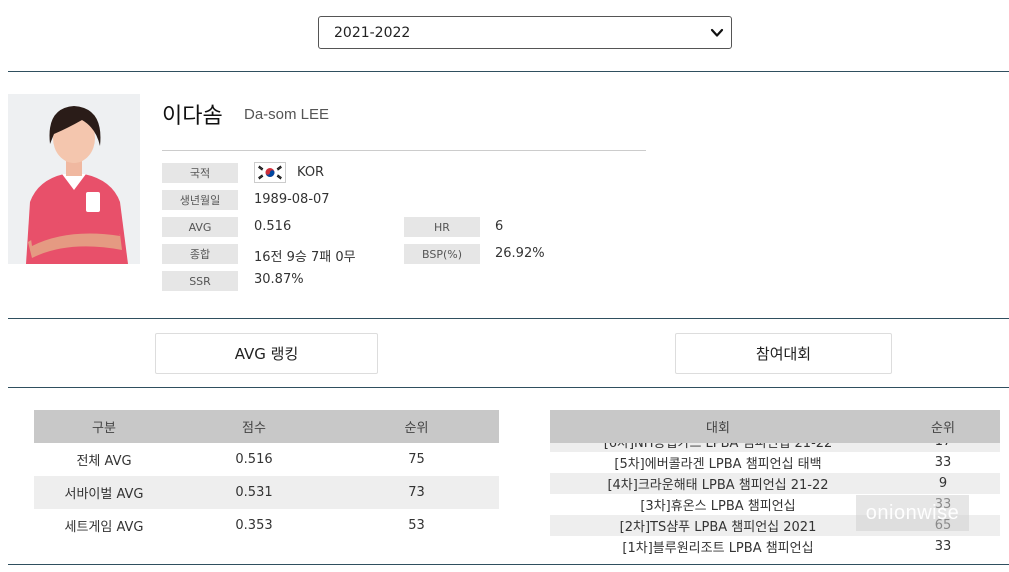 This screenshot has height=572, width=1009. What do you see at coordinates (104, 461) in the screenshot?
I see `table-cell: 전체 AVG` at bounding box center [104, 461].